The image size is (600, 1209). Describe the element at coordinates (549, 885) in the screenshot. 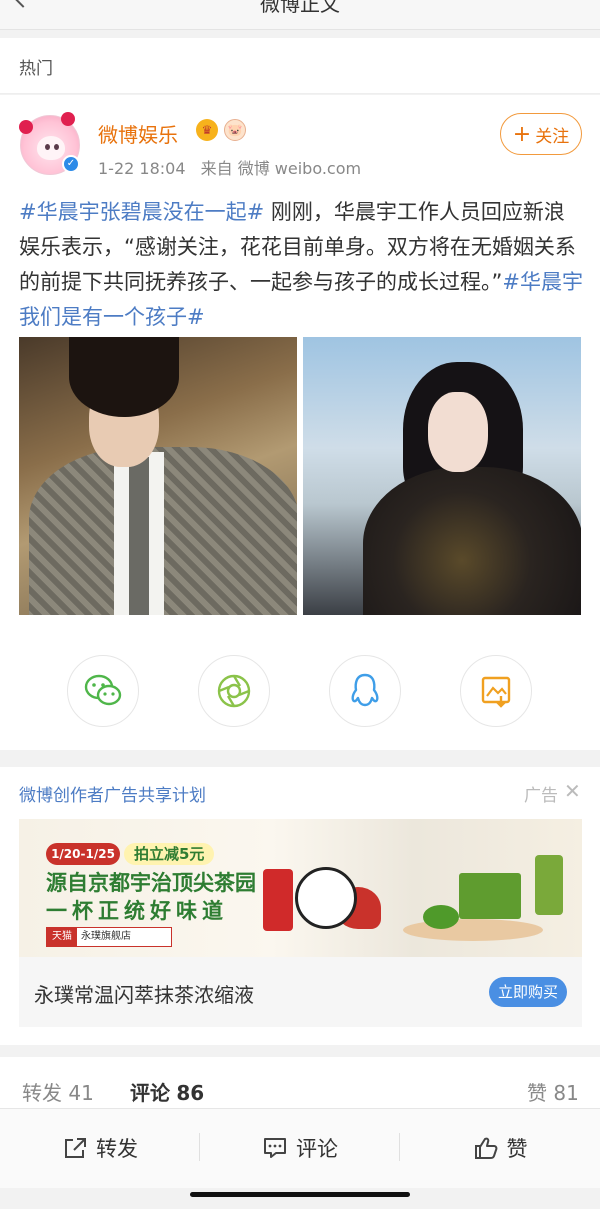

I see `matcha-glass-image` at that location.